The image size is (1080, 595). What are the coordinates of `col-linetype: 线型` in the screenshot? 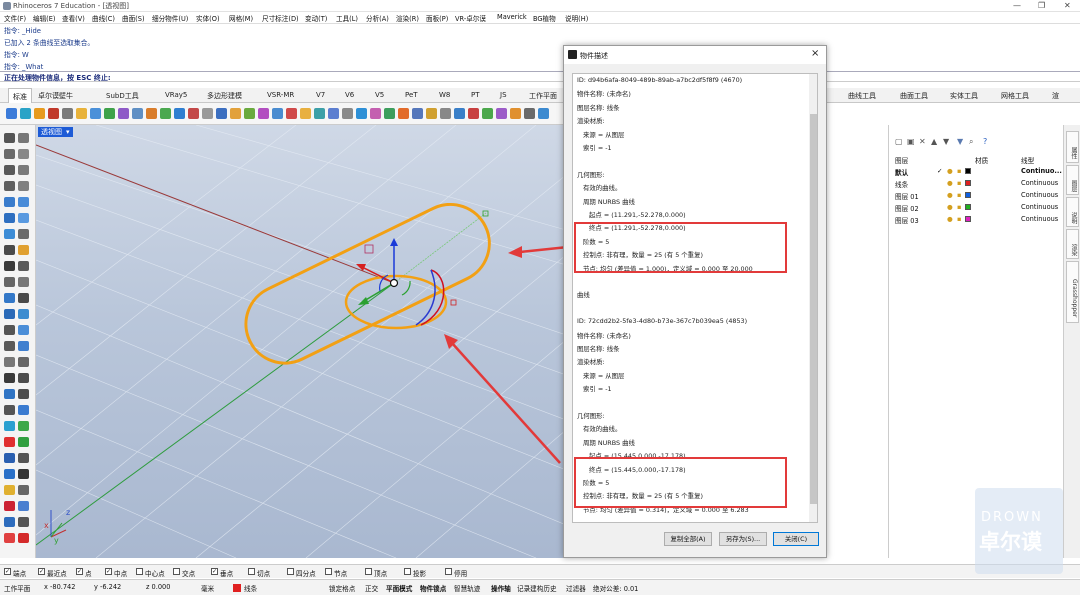 It's located at (1028, 161).